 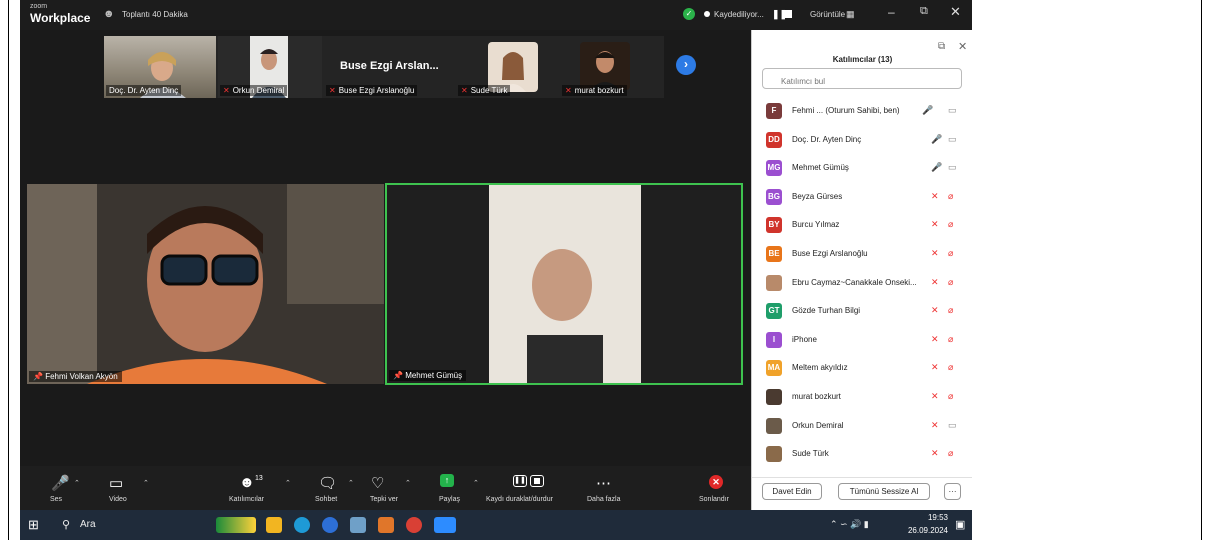 What do you see at coordinates (603, 483) in the screenshot?
I see `more-icon: ⋯` at bounding box center [603, 483].